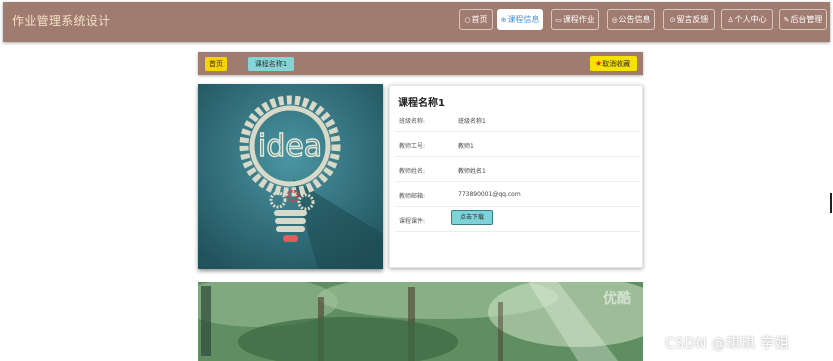 The height and width of the screenshot is (361, 833). Describe the element at coordinates (727, 344) in the screenshot. I see `watermark: CSDN @琪琪 学姐` at that location.